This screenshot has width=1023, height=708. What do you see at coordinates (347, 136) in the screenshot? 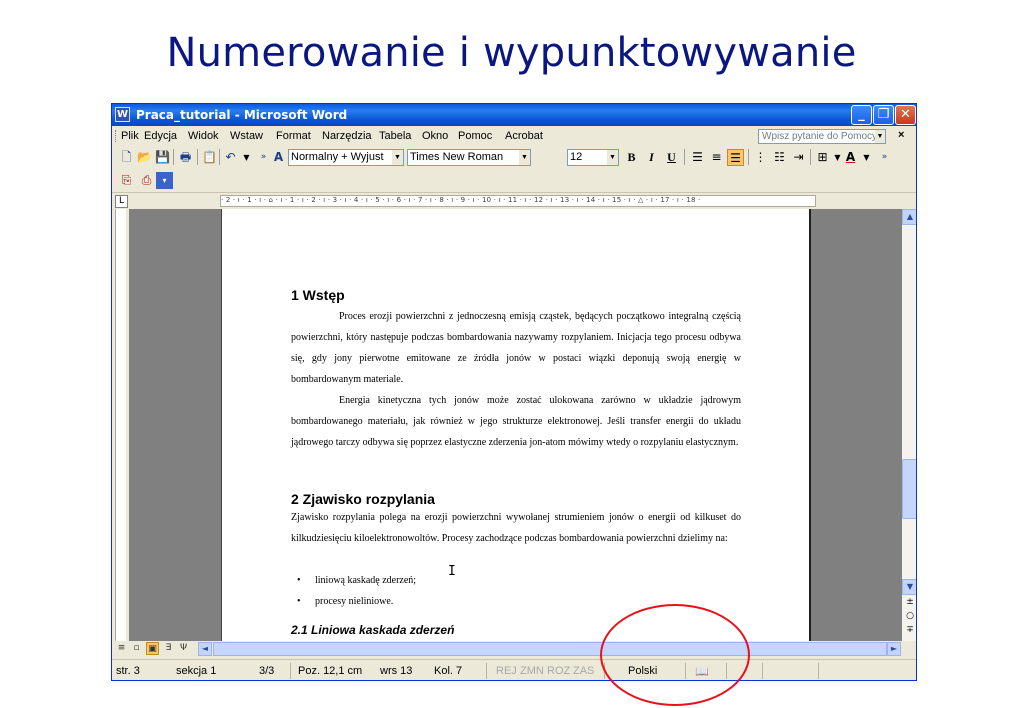
I see `menu-narzedzia: Narzędzia` at bounding box center [347, 136].